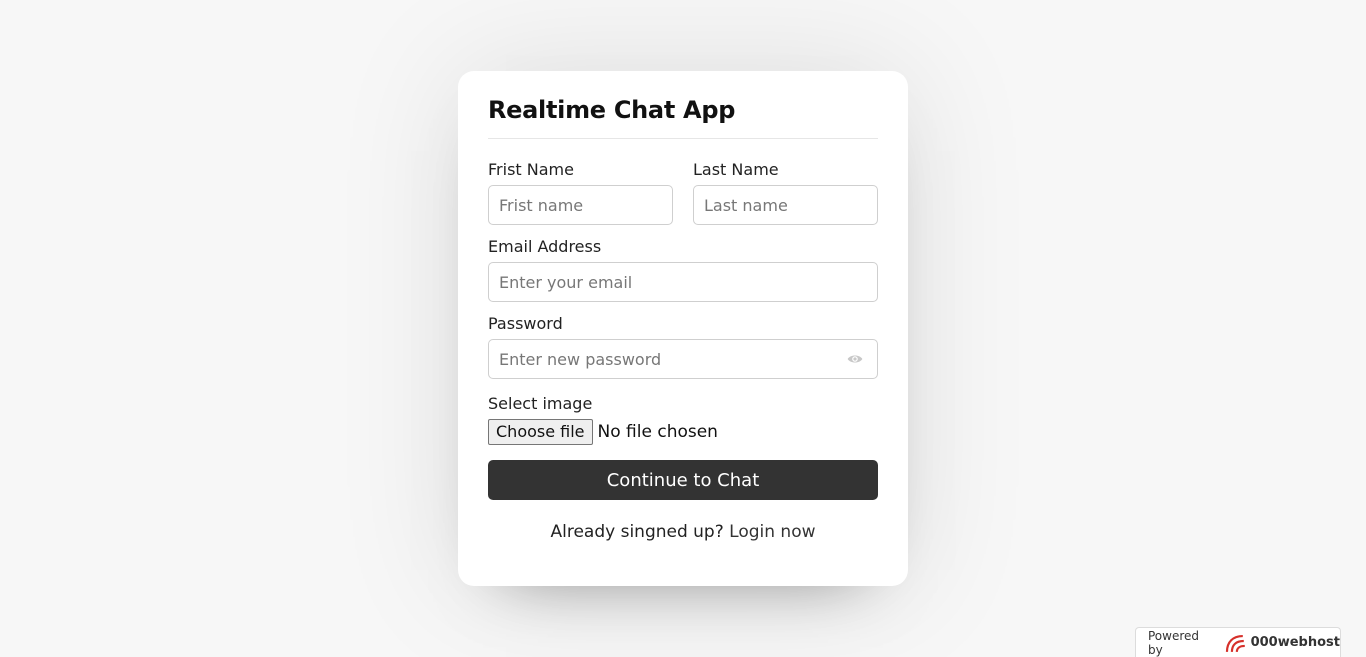 The height and width of the screenshot is (657, 1366). I want to click on webhost-brand: 000webhost, so click(1295, 642).